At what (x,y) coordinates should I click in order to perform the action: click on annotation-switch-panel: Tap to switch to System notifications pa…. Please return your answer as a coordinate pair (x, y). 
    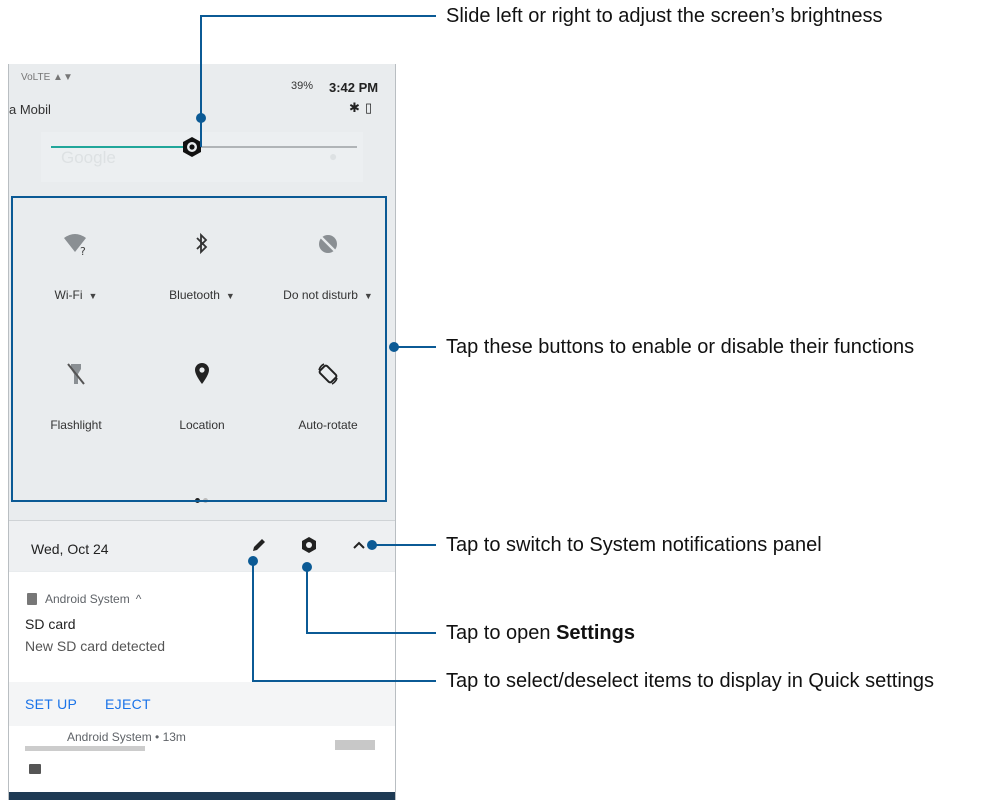
    Looking at the image, I should click on (634, 545).